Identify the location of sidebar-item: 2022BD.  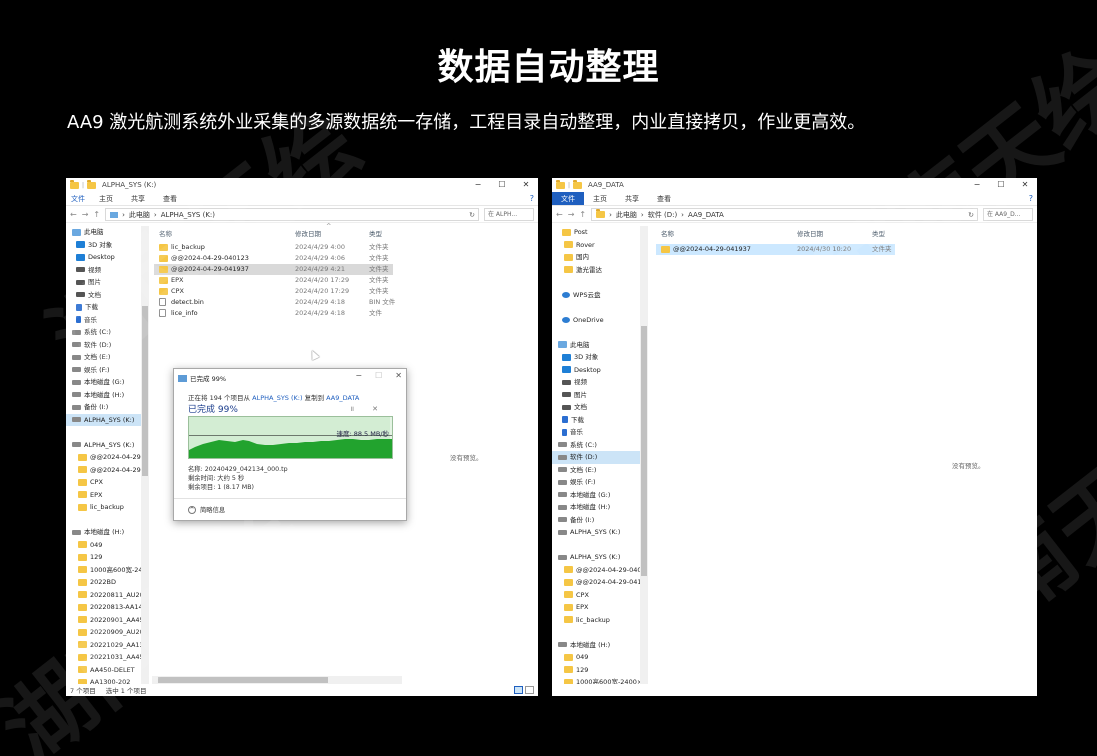
(103, 582).